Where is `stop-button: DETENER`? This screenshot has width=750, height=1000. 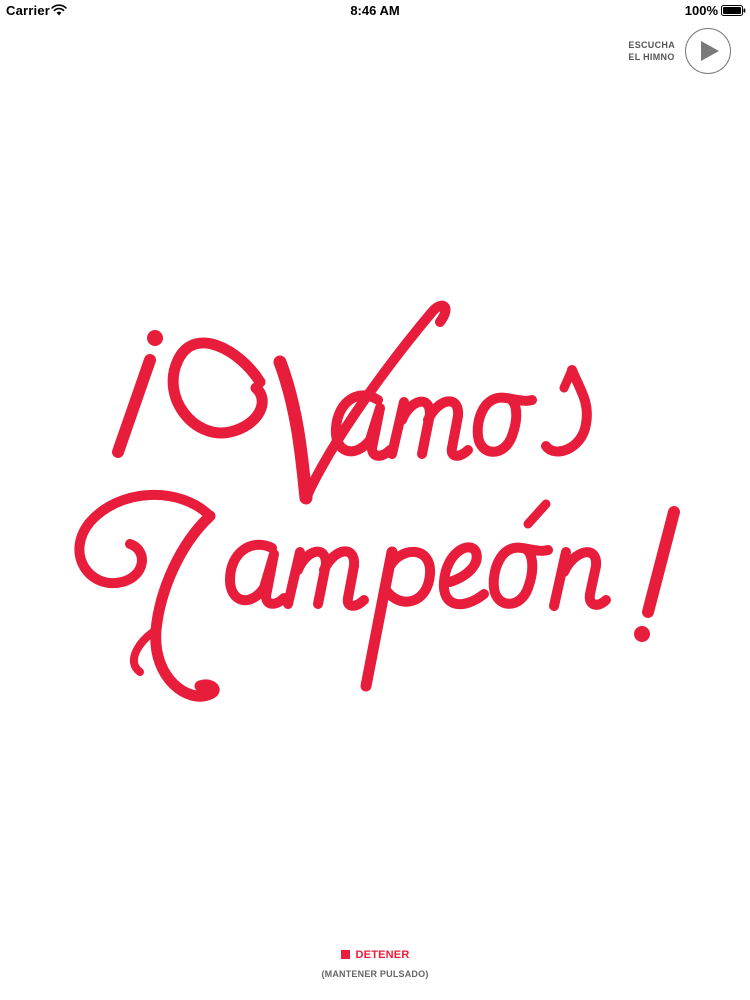
stop-button: DETENER is located at coordinates (375, 954).